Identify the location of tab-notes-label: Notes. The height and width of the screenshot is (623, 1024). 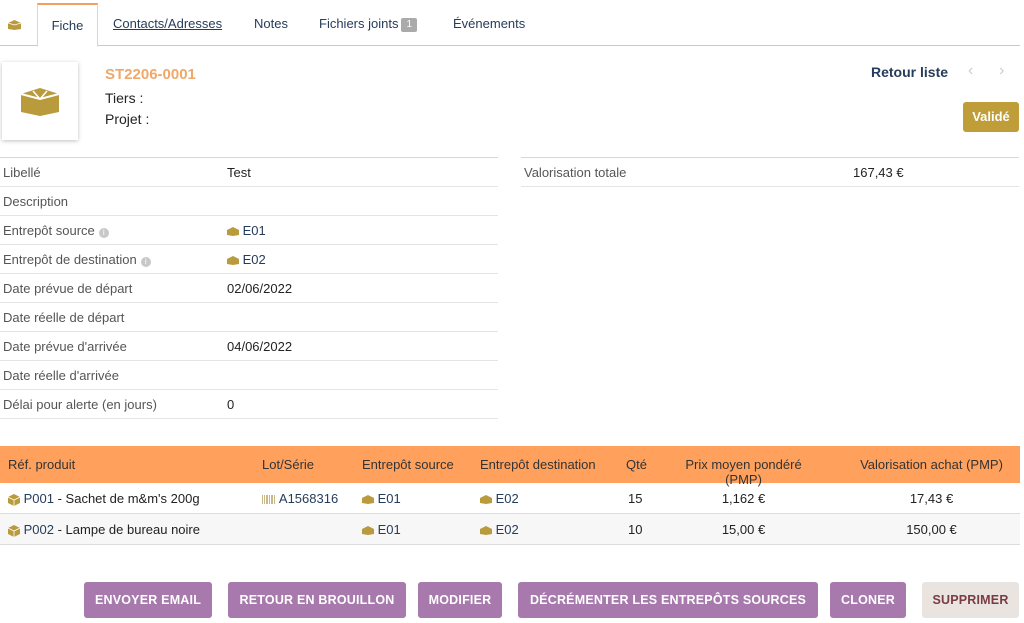
(271, 23).